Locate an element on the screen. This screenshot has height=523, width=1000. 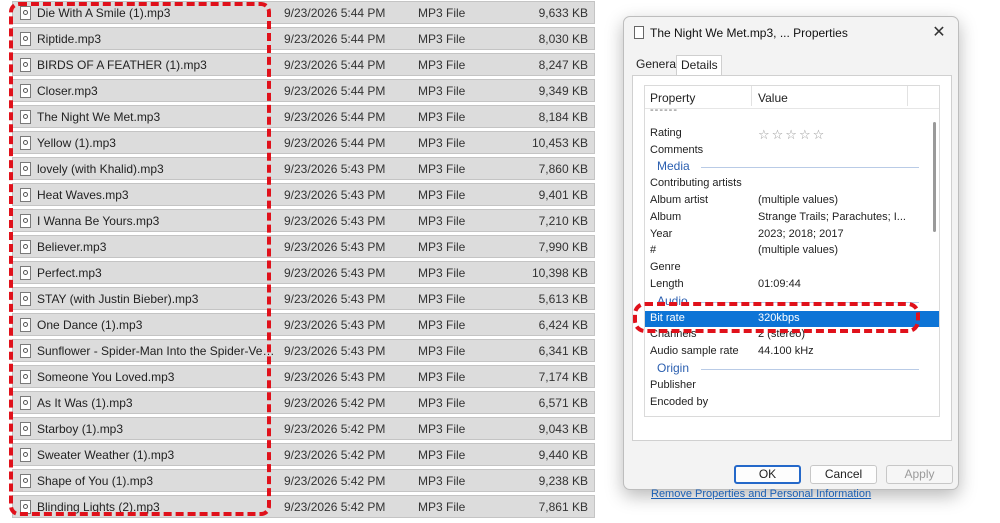
file-name: Yellow (1).mp3 is located at coordinates (76, 143).